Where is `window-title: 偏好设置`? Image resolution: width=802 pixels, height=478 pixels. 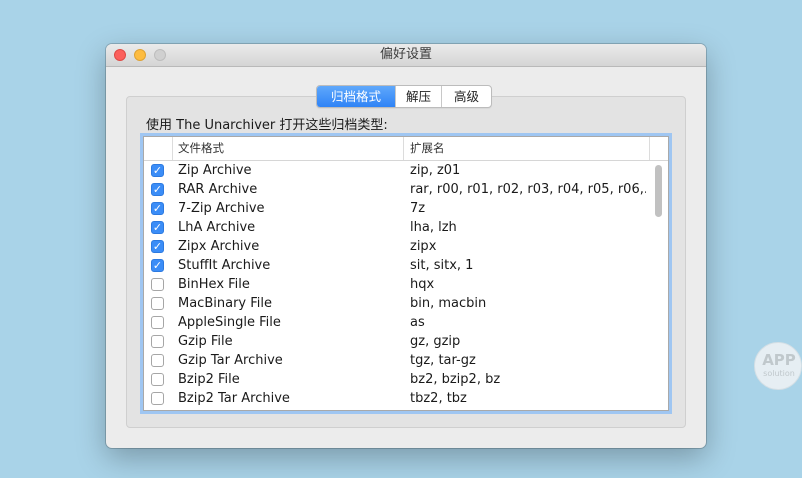 window-title: 偏好设置 is located at coordinates (405, 54).